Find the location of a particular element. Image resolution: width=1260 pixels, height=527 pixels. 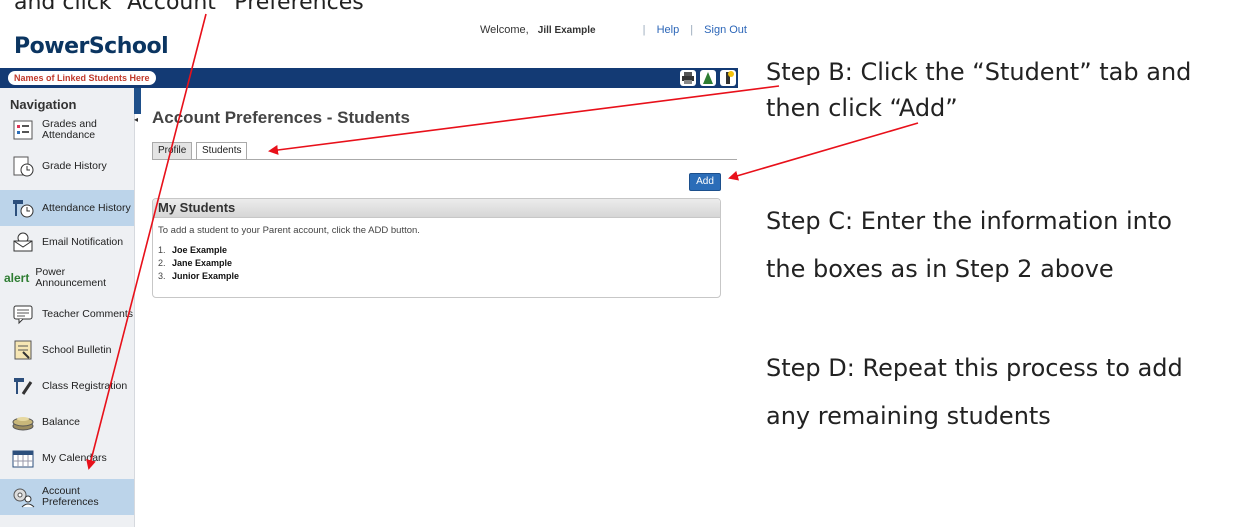

sign-out-link: Sign Out is located at coordinates (725, 30).